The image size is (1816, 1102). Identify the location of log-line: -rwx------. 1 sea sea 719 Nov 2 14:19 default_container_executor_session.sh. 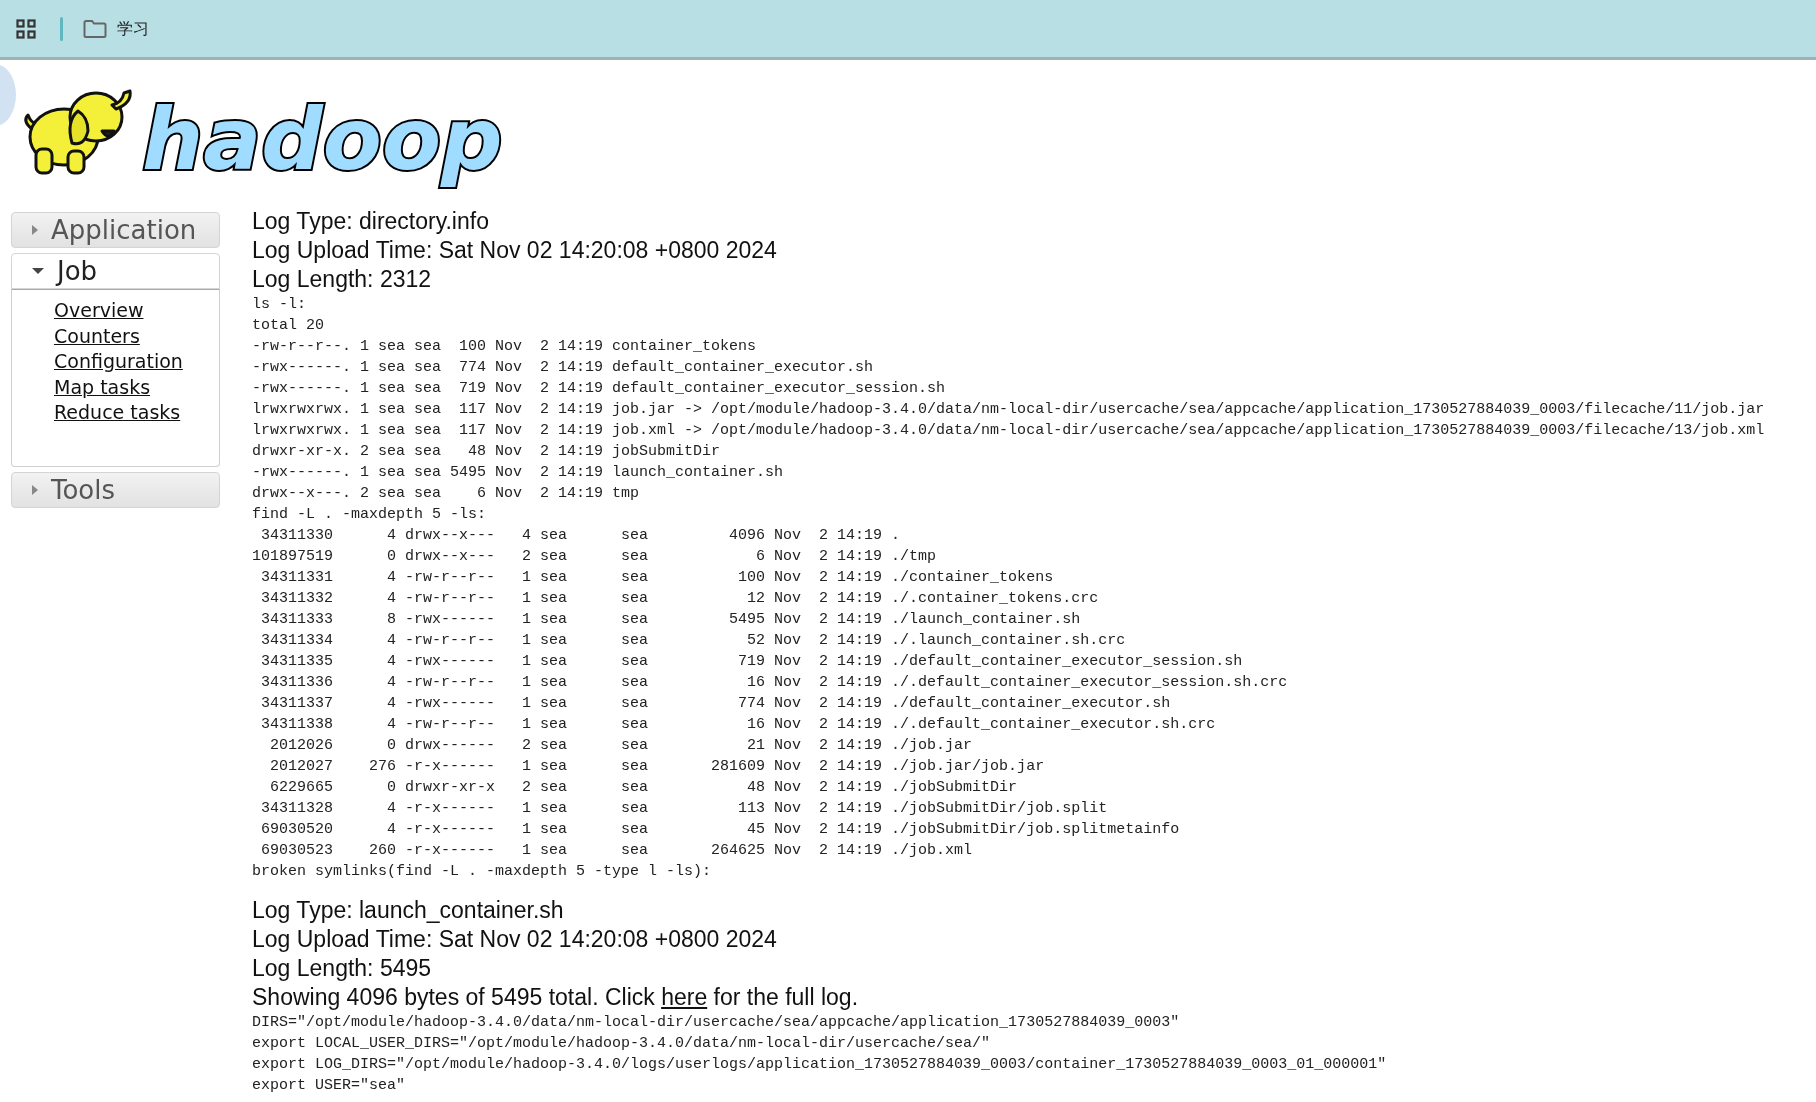
(599, 389).